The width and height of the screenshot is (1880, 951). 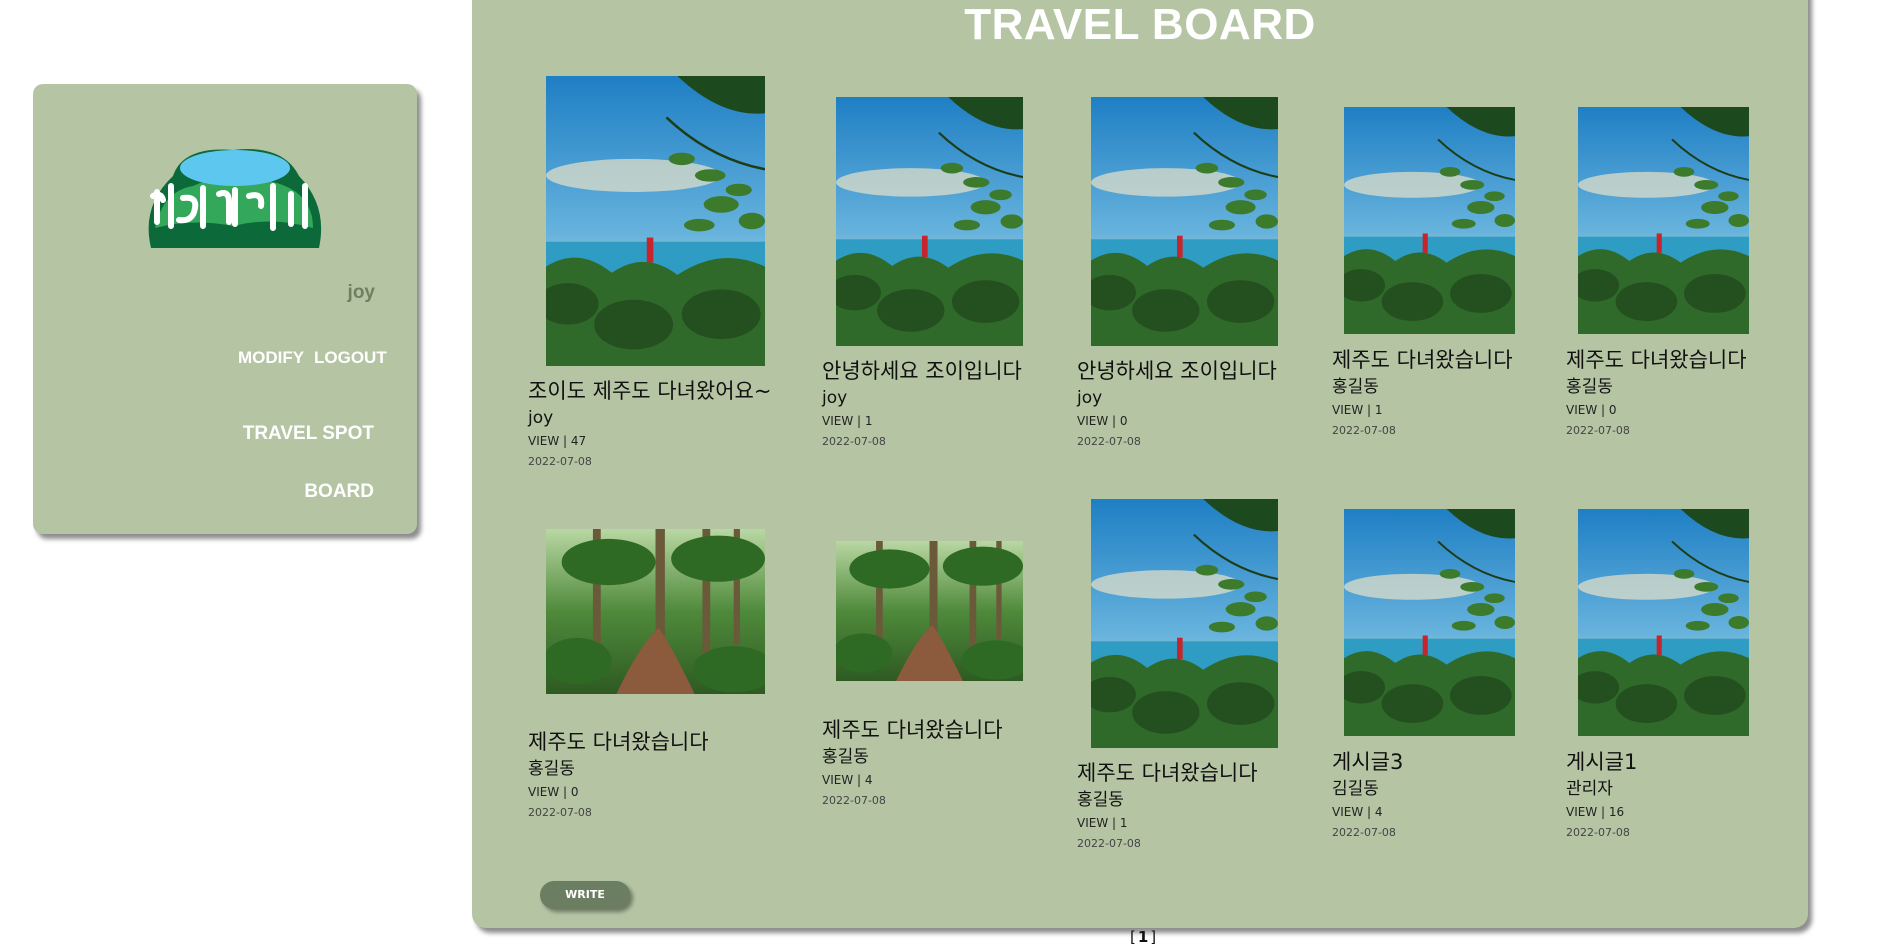 What do you see at coordinates (1696, 762) in the screenshot?
I see `post-title: 게시글1` at bounding box center [1696, 762].